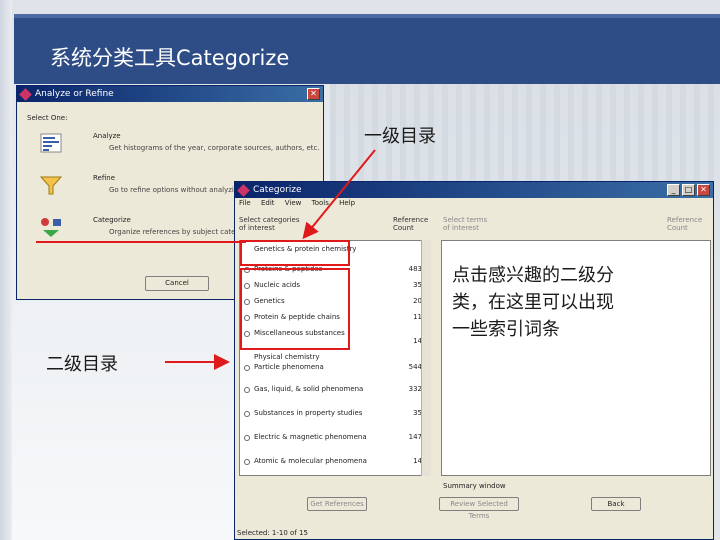 The image size is (720, 540). Describe the element at coordinates (170, 58) in the screenshot. I see `slide-title: 系统分类工具Categorize` at that location.